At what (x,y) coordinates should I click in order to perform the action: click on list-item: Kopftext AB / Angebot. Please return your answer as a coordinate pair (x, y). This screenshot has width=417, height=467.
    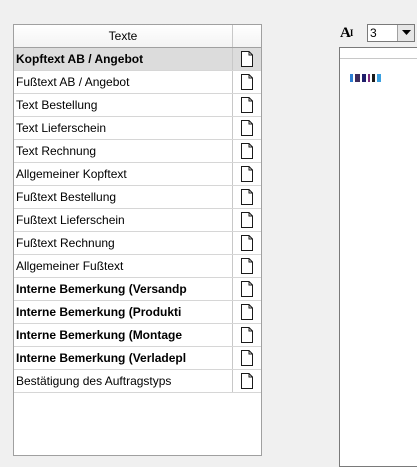
    Looking at the image, I should click on (137, 59).